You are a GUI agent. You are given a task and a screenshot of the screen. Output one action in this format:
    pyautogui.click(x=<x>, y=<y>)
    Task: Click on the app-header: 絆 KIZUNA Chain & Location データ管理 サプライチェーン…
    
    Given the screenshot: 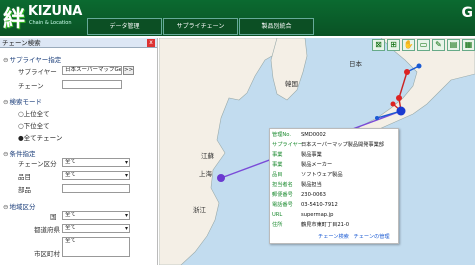 What is the action you would take?
    pyautogui.click(x=237, y=18)
    